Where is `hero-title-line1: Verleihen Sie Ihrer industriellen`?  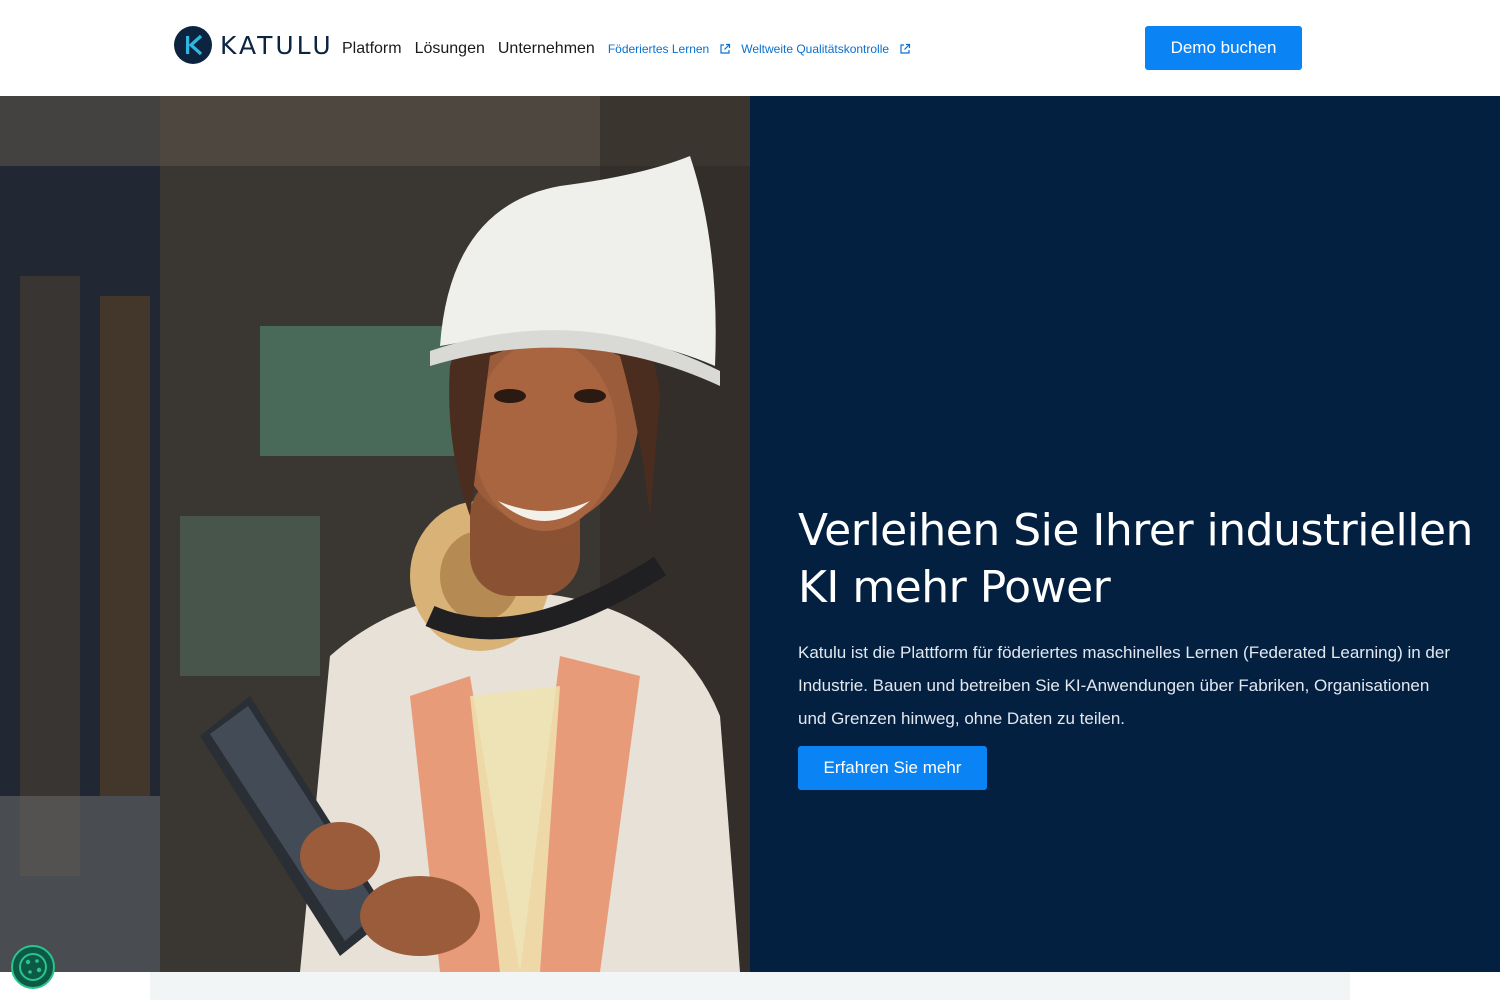 hero-title-line1: Verleihen Sie Ihrer industriellen is located at coordinates (1135, 530).